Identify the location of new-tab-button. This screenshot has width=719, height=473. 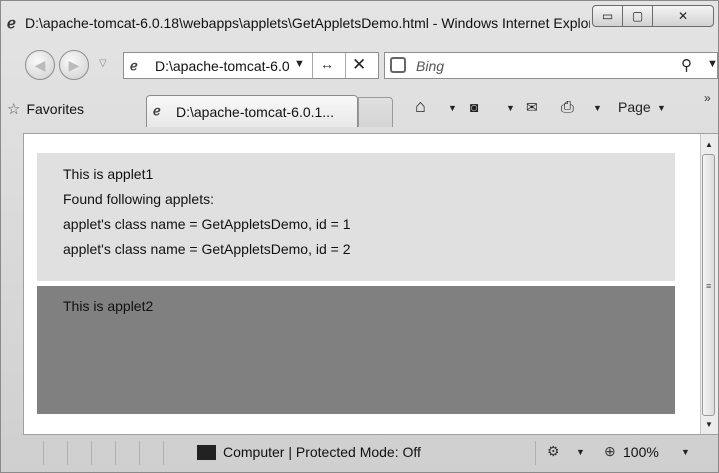
(375, 112).